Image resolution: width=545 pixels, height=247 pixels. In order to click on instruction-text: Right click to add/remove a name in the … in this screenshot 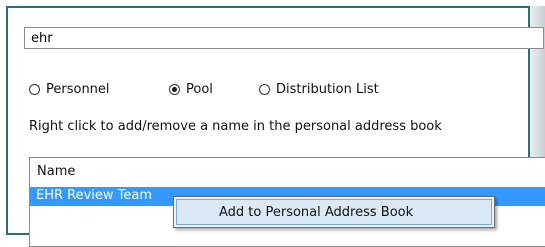, I will do `click(235, 126)`.